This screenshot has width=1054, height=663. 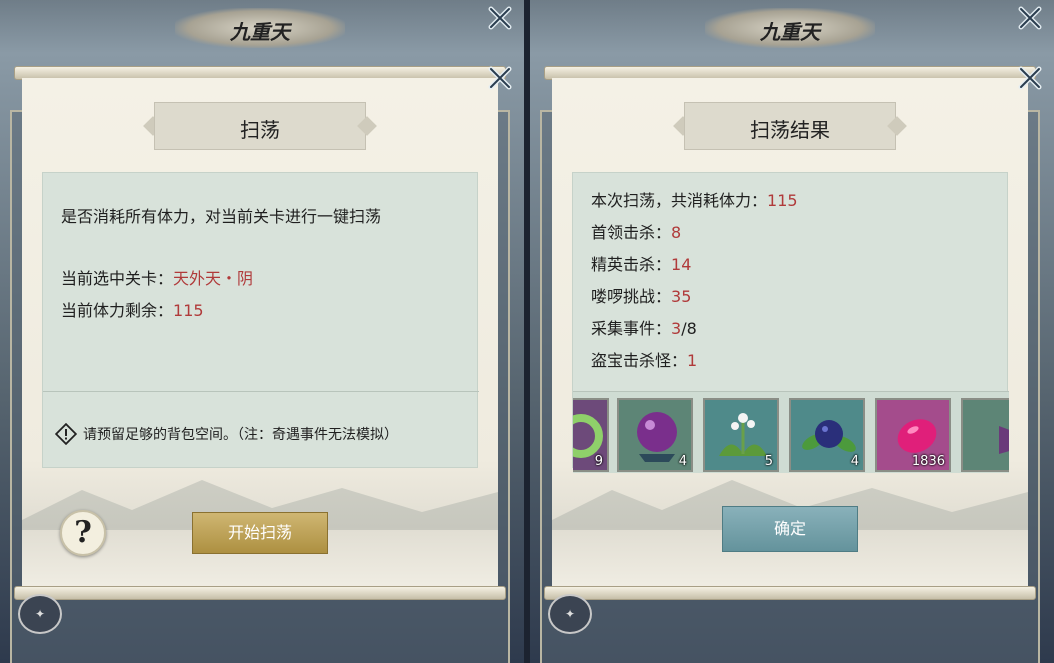 I want to click on stat-label: 盗宝击杀怪：, so click(x=639, y=360).